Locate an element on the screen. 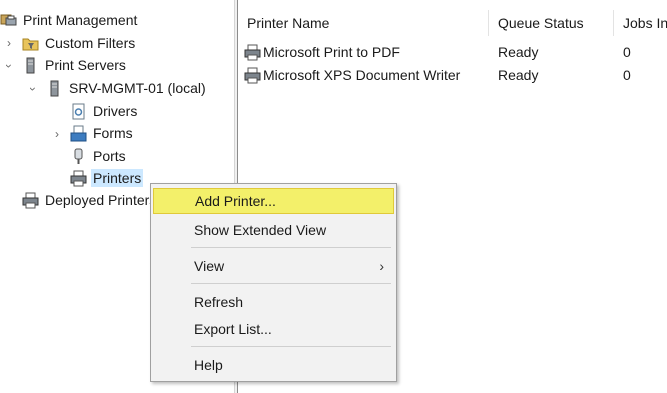 This screenshot has height=393, width=667. tree-node-print-servers: Print Servers is located at coordinates (75, 65).